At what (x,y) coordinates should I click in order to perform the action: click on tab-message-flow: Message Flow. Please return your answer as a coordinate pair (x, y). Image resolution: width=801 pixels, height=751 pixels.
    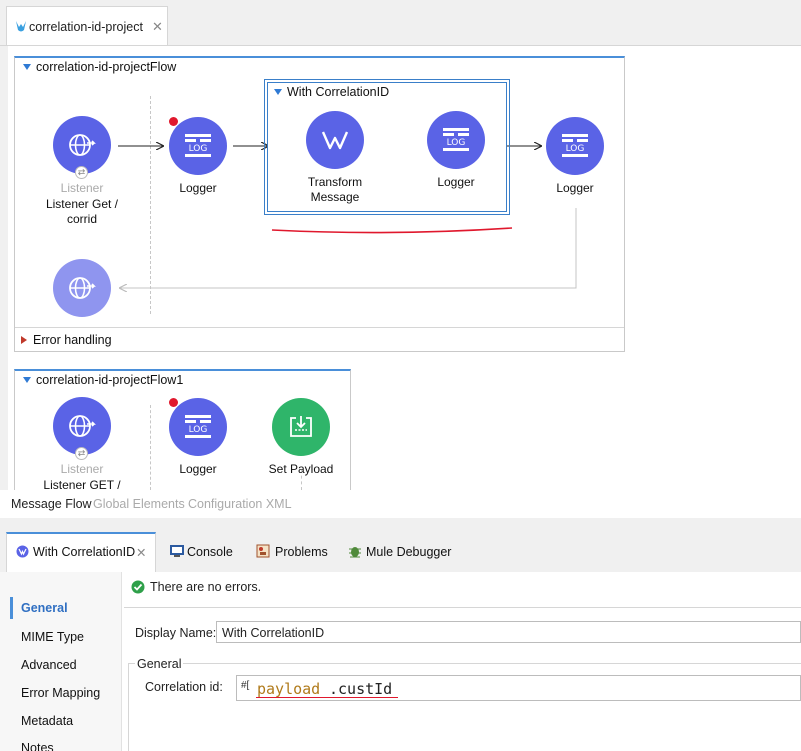
    Looking at the image, I should click on (51, 504).